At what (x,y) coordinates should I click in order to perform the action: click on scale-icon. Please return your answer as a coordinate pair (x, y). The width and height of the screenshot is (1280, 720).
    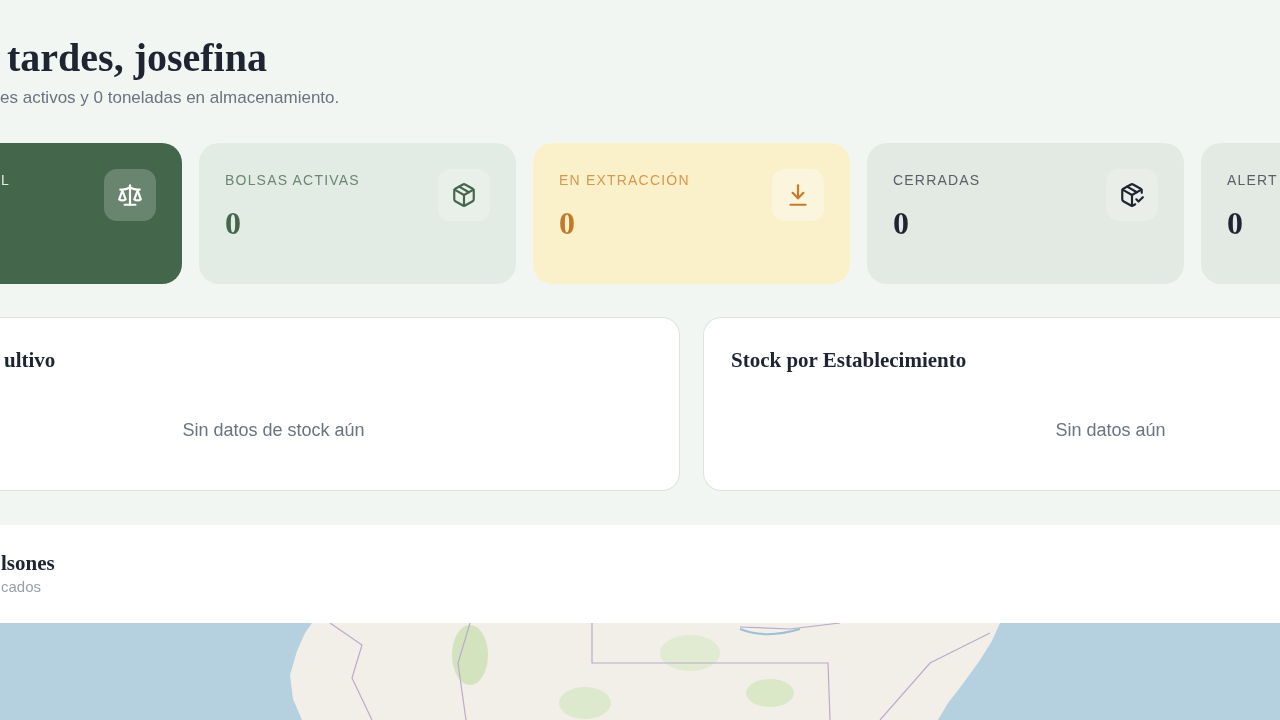
    Looking at the image, I should click on (130, 195).